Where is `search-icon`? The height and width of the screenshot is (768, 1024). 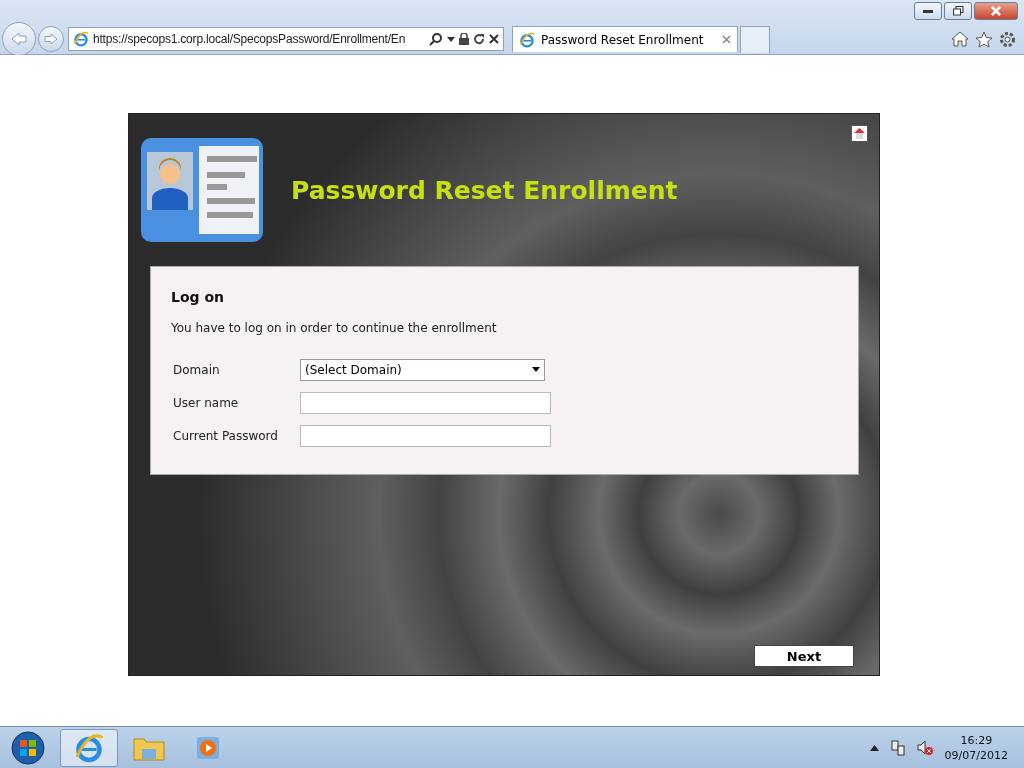
search-icon is located at coordinates (436, 39).